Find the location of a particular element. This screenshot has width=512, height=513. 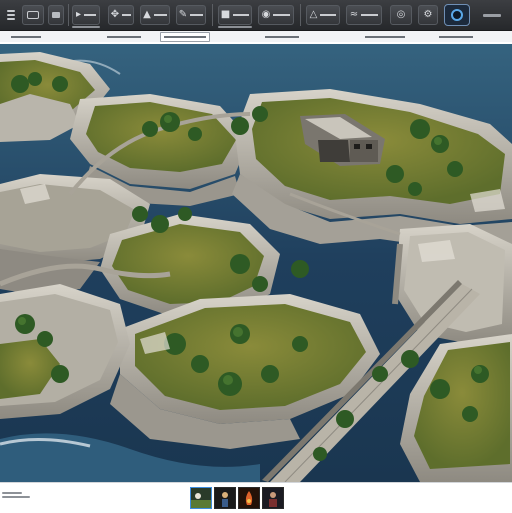

menu-icon is located at coordinates (11, 15).